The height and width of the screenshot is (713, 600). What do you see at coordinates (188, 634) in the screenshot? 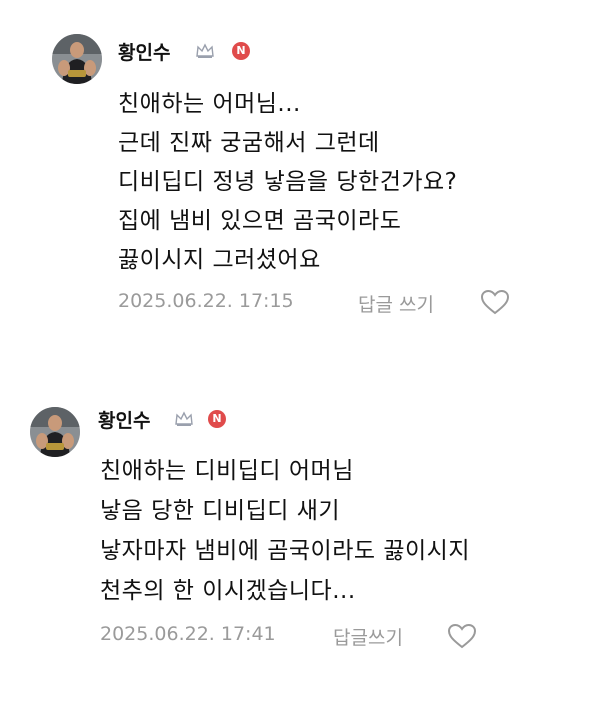
I see `comment-timestamp: 2025.06.22. 17:41` at bounding box center [188, 634].